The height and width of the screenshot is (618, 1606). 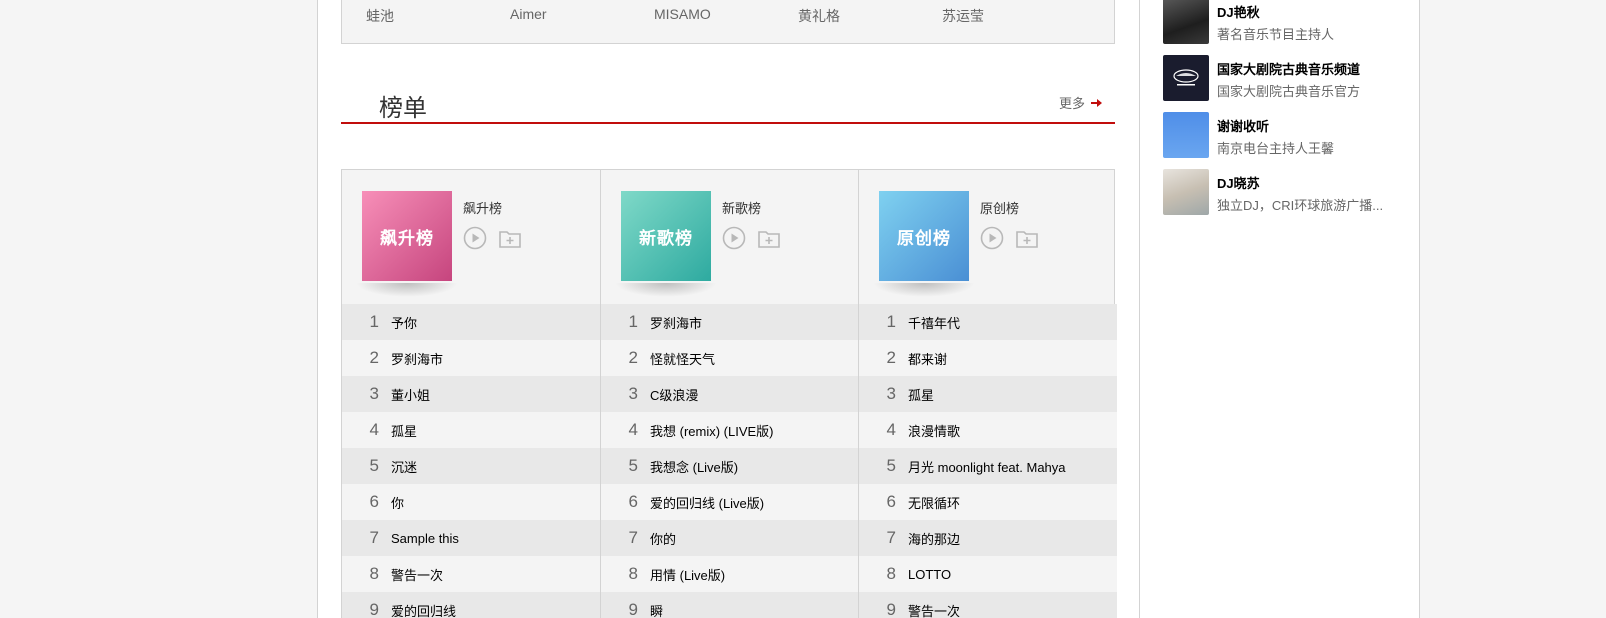 What do you see at coordinates (403, 108) in the screenshot?
I see `section-title: 榜单` at bounding box center [403, 108].